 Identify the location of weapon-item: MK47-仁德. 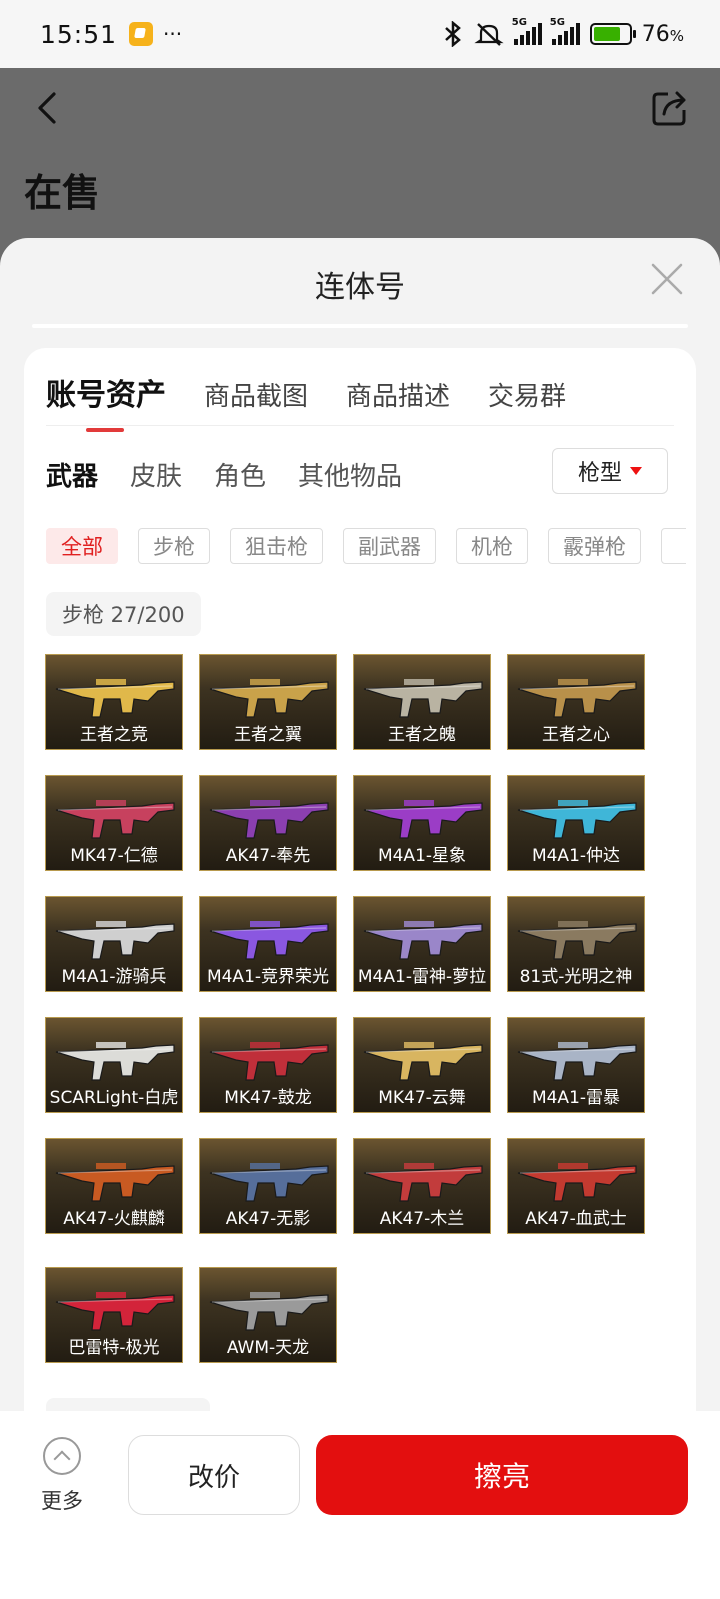
(114, 823).